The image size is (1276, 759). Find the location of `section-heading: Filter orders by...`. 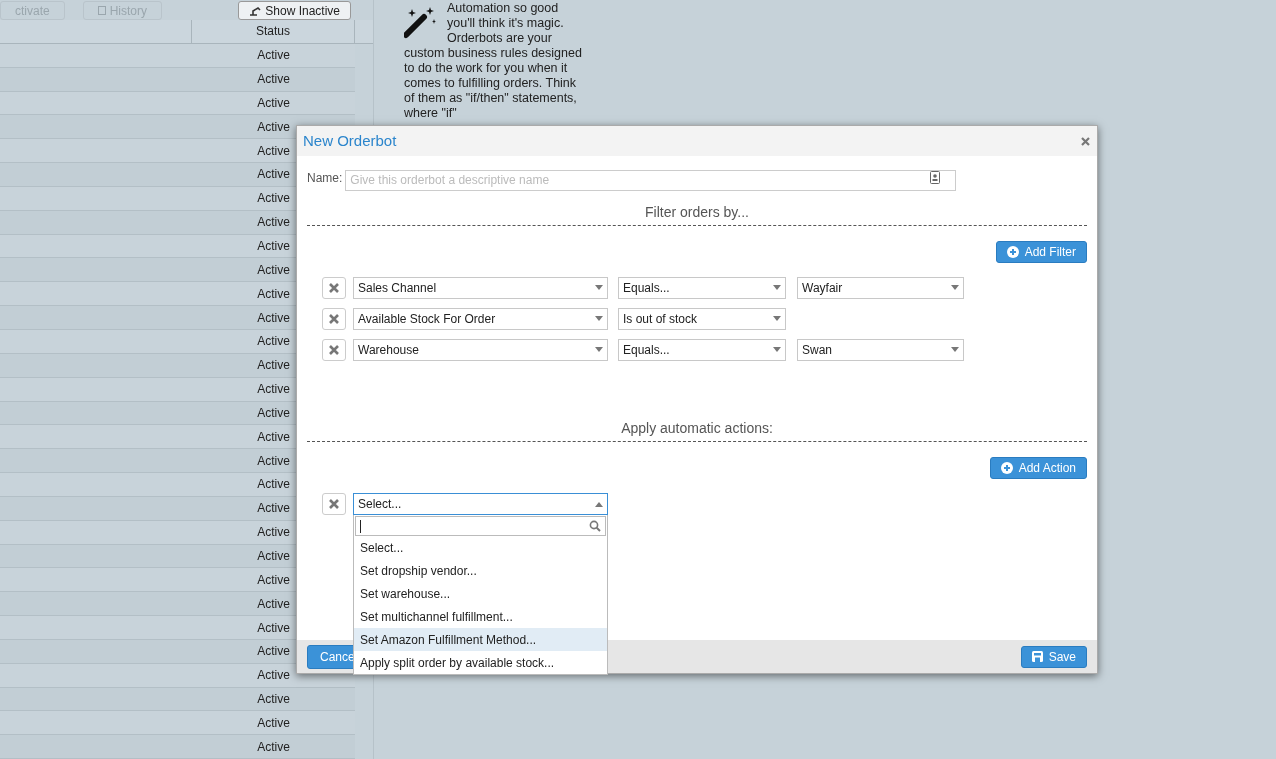

section-heading: Filter orders by... is located at coordinates (697, 212).